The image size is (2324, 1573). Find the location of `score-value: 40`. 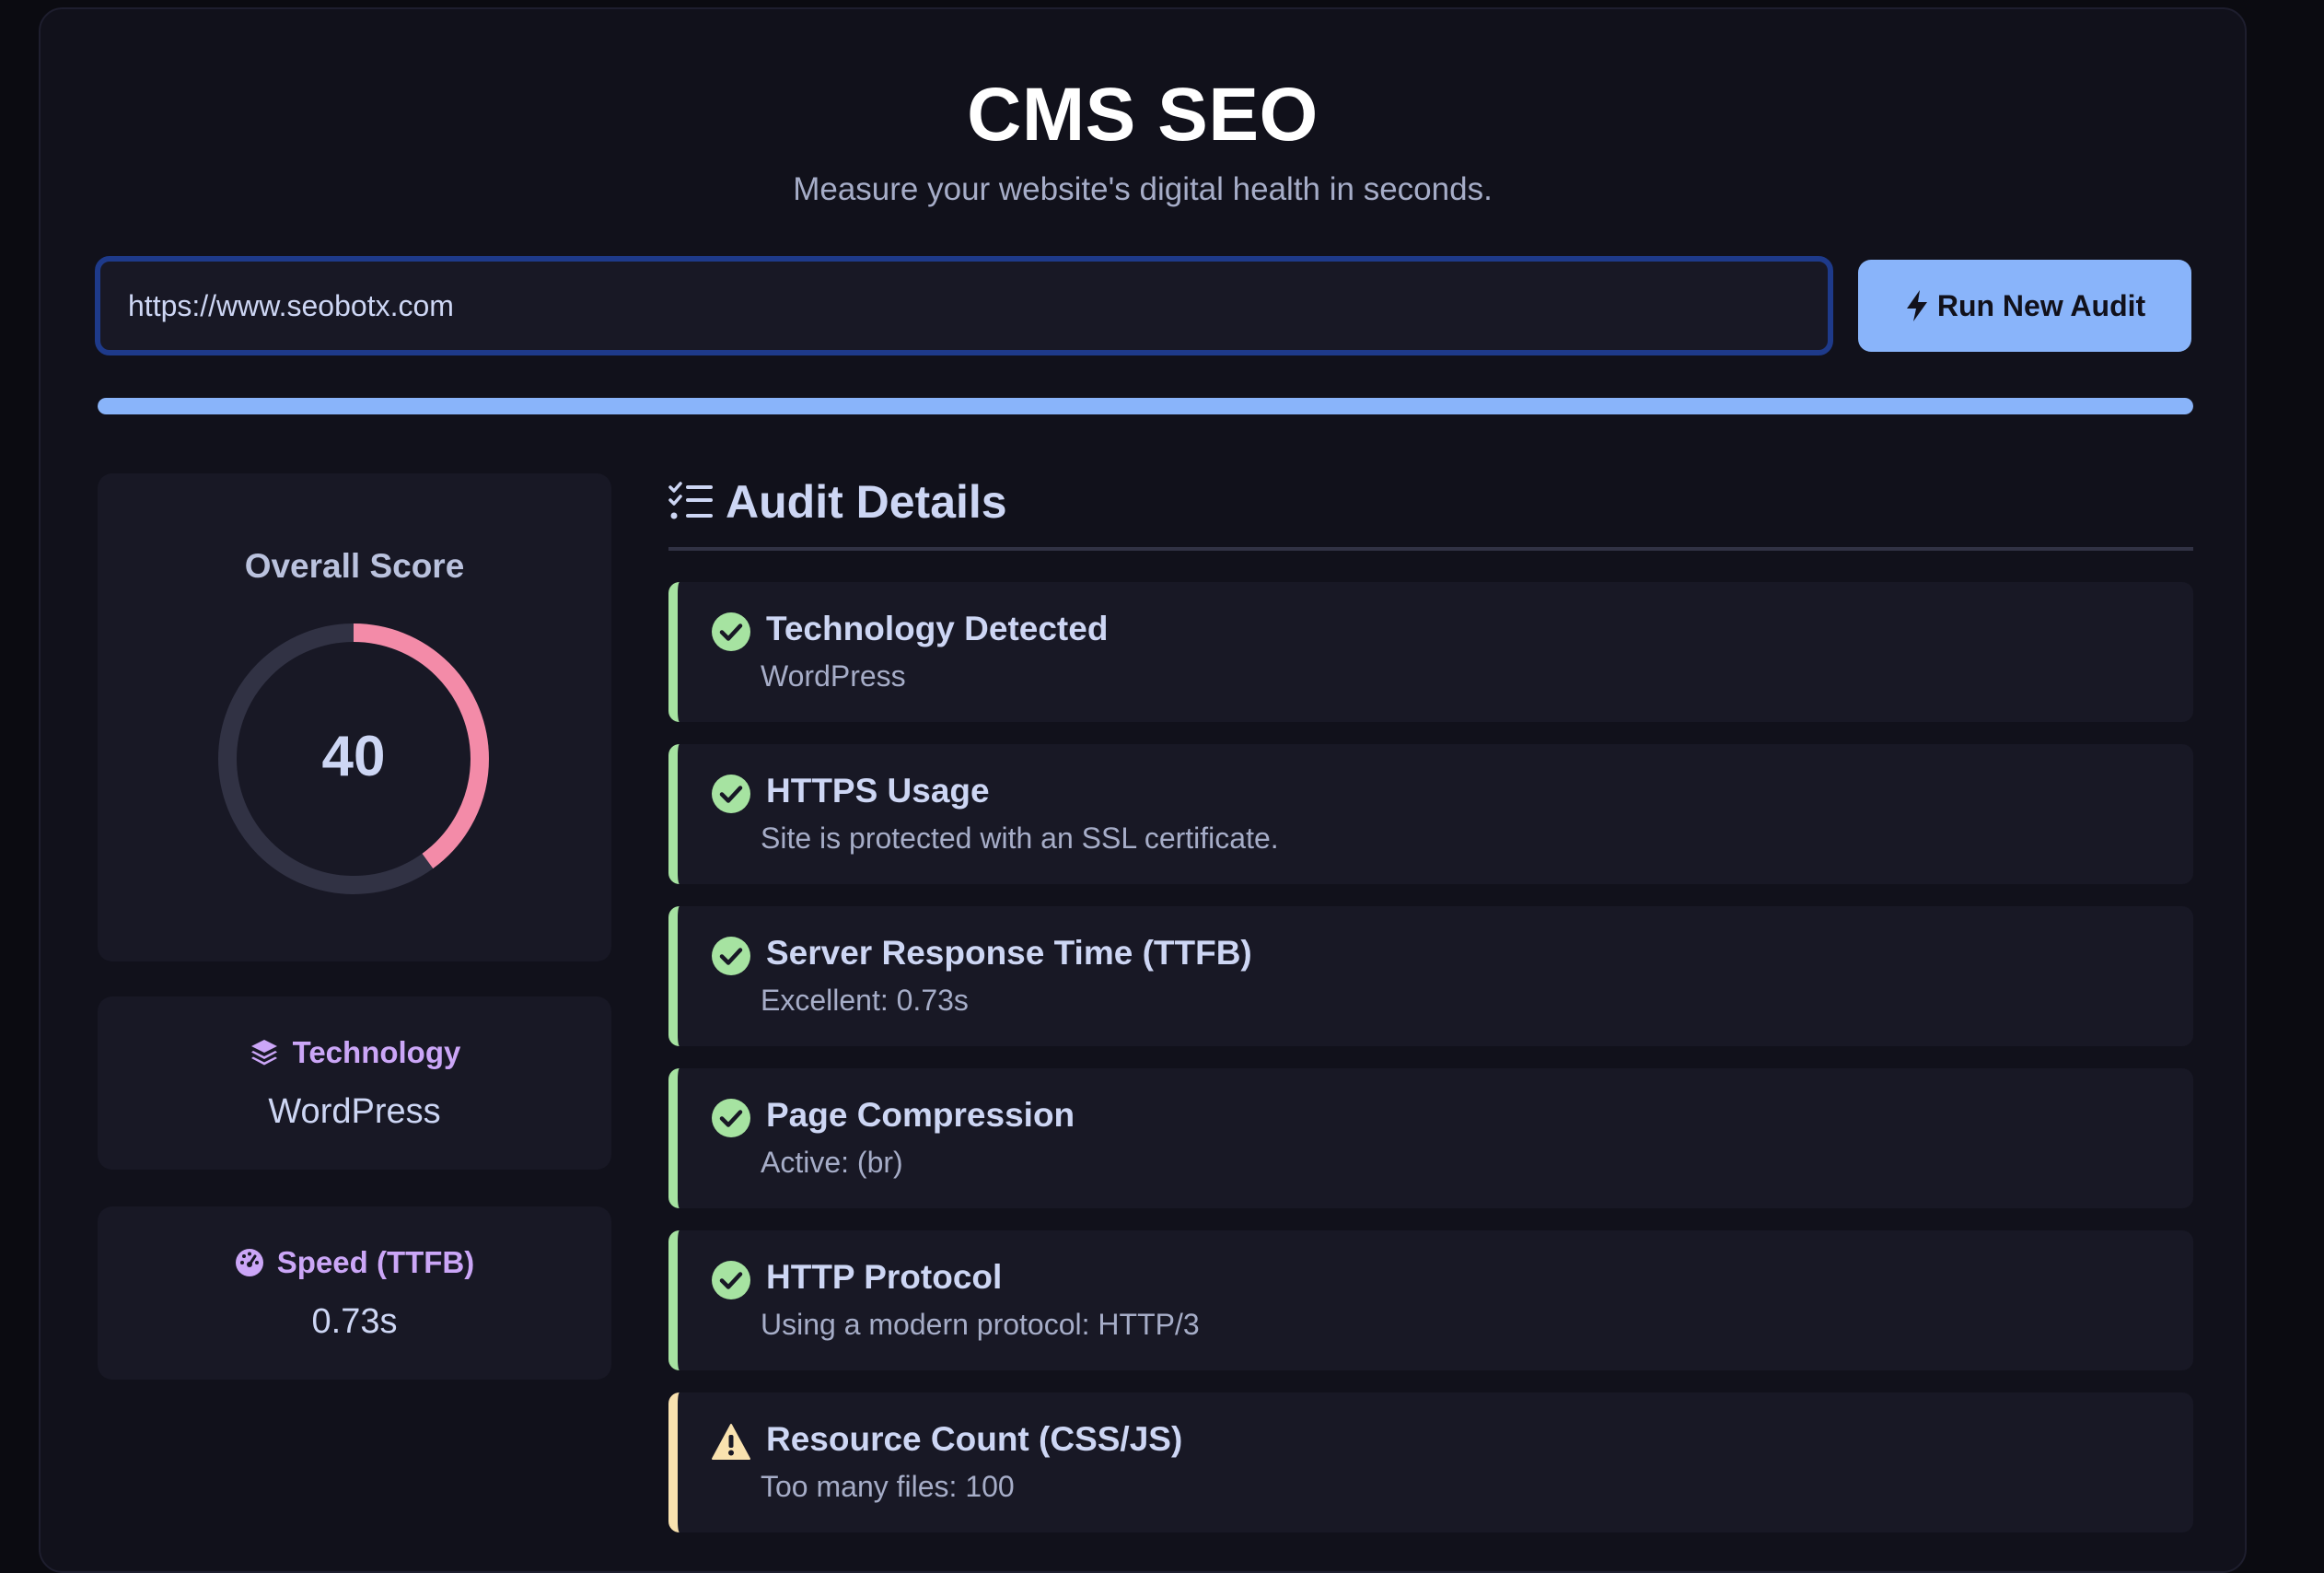

score-value: 40 is located at coordinates (354, 756).